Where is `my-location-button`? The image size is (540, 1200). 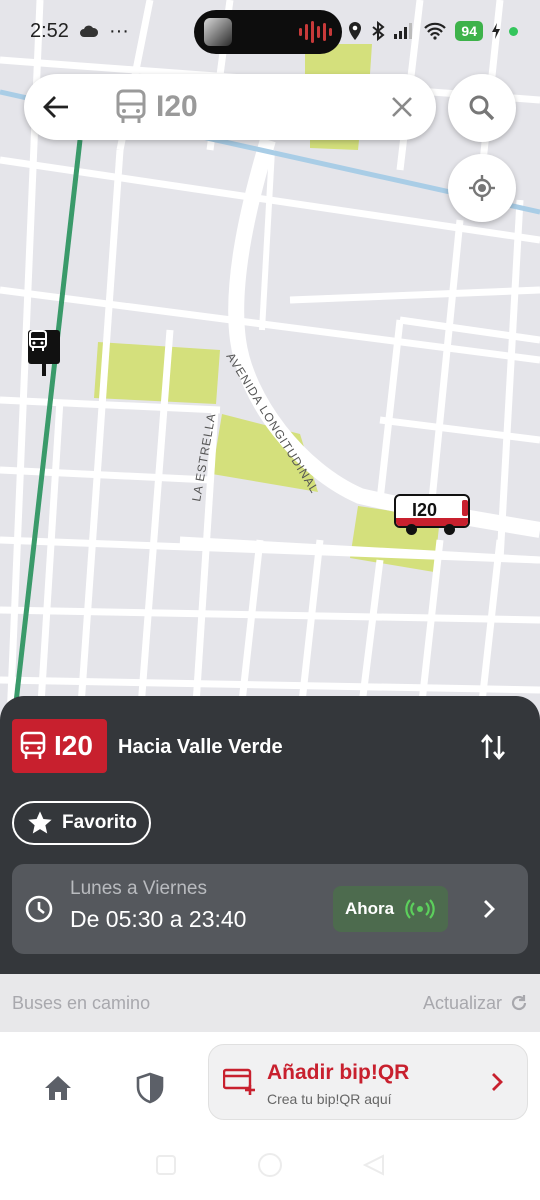 my-location-button is located at coordinates (482, 188).